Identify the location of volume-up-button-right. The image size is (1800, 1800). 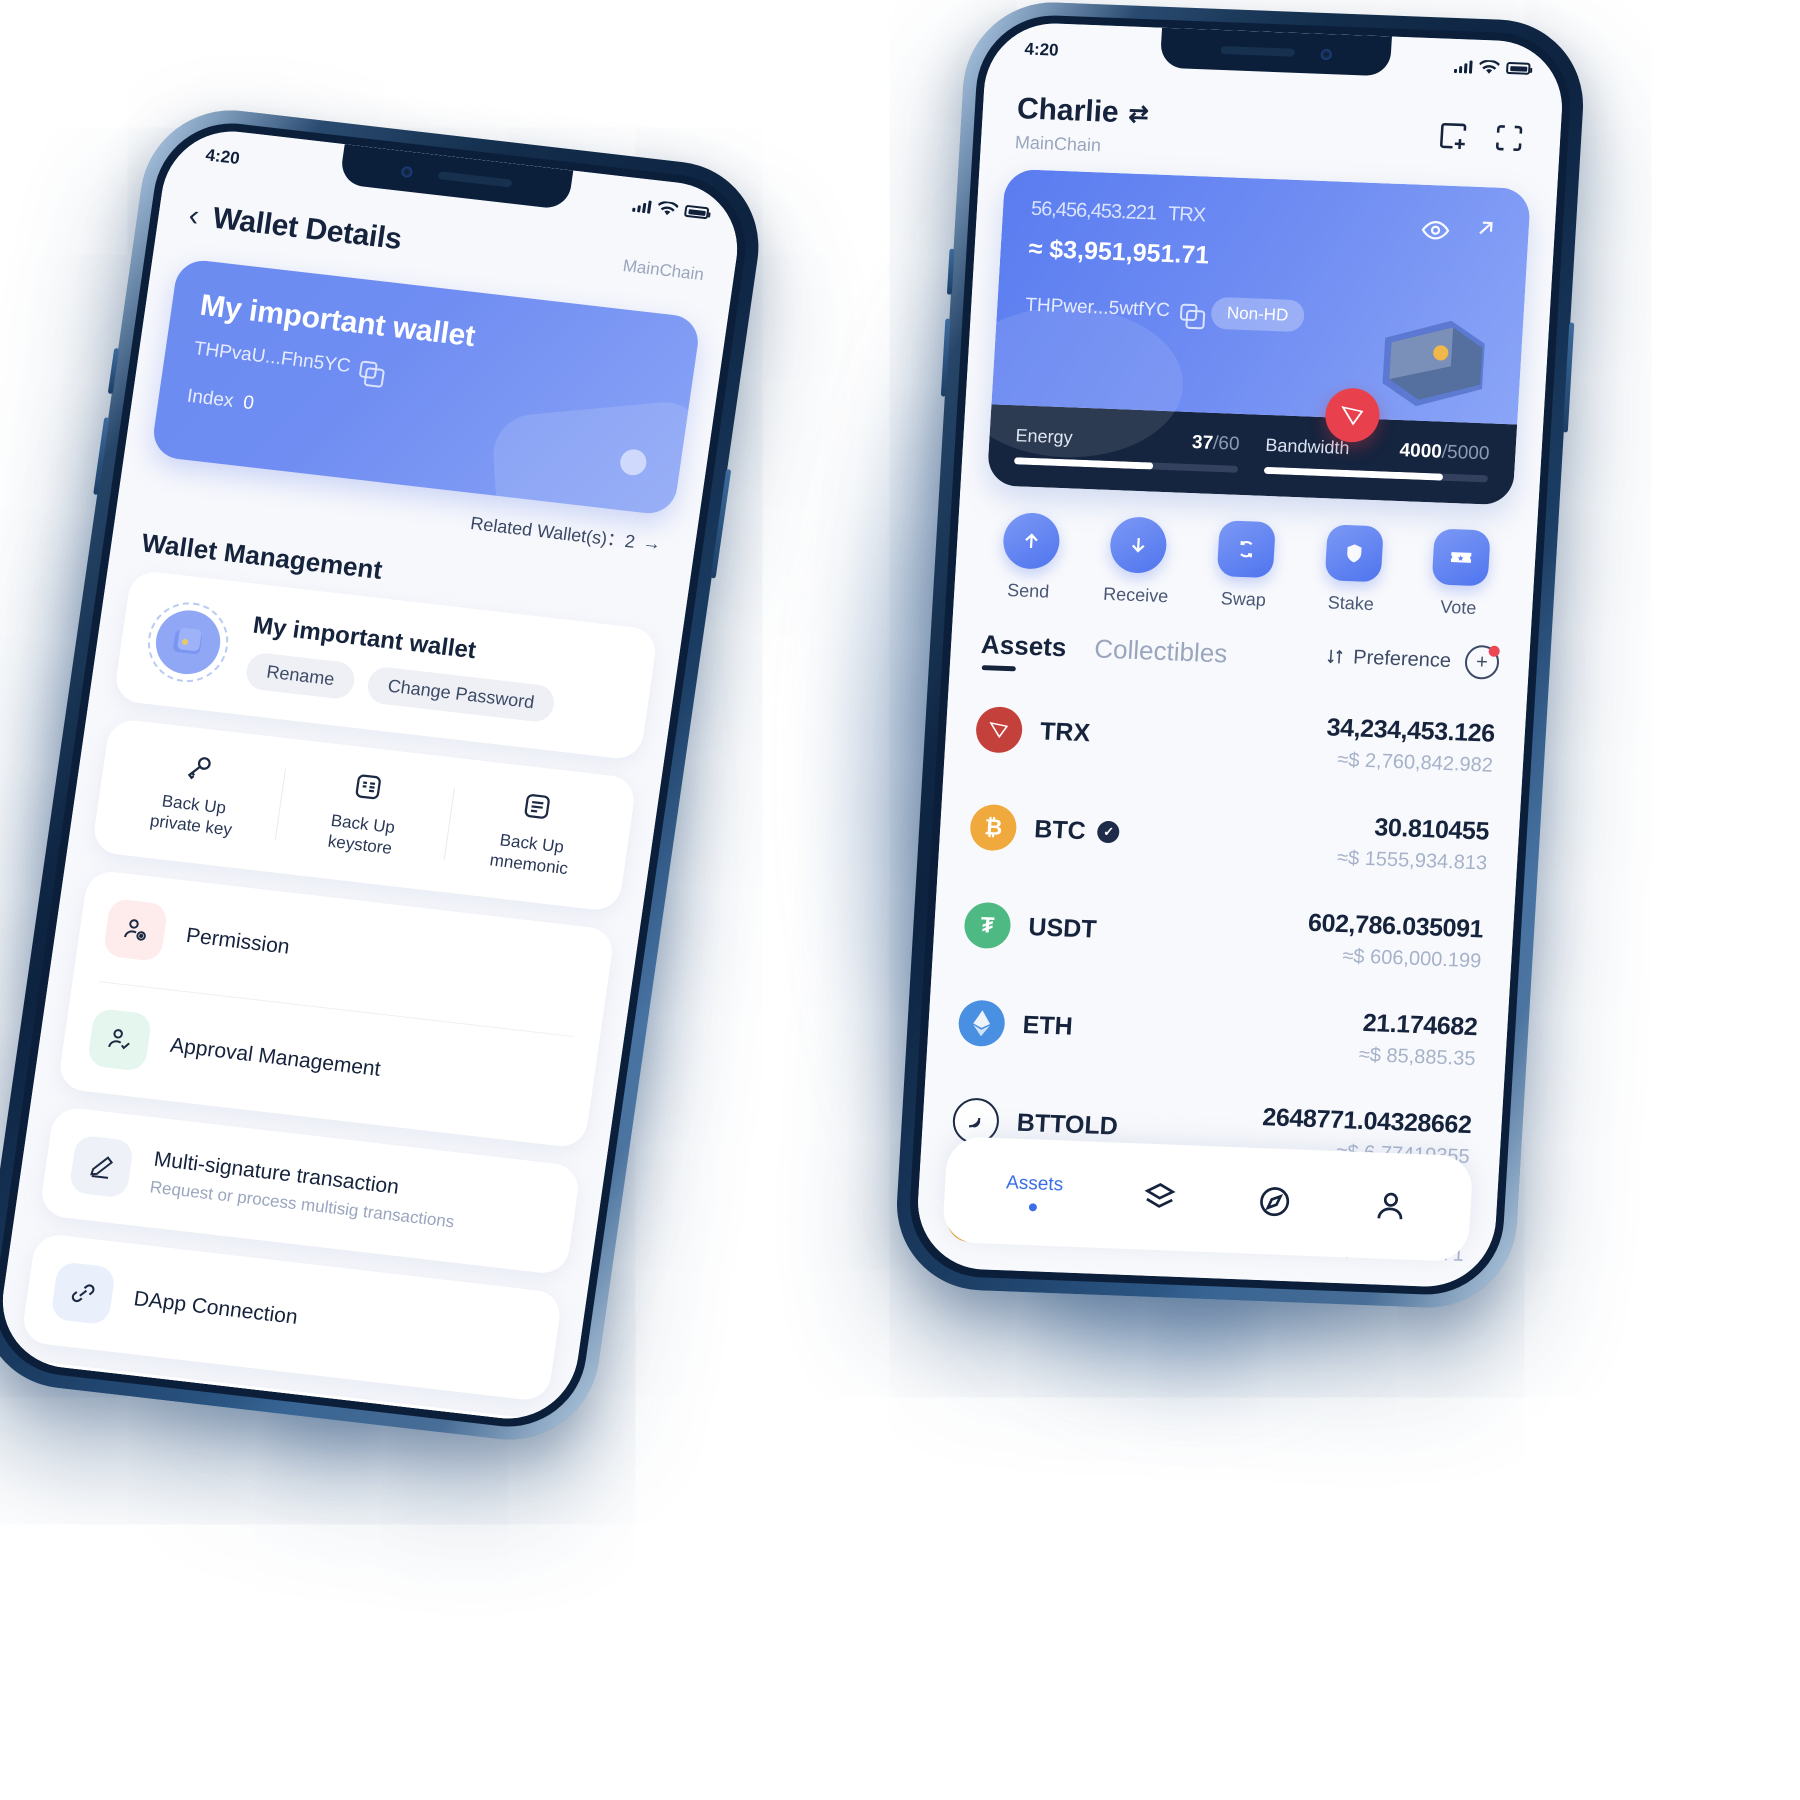
(950, 271).